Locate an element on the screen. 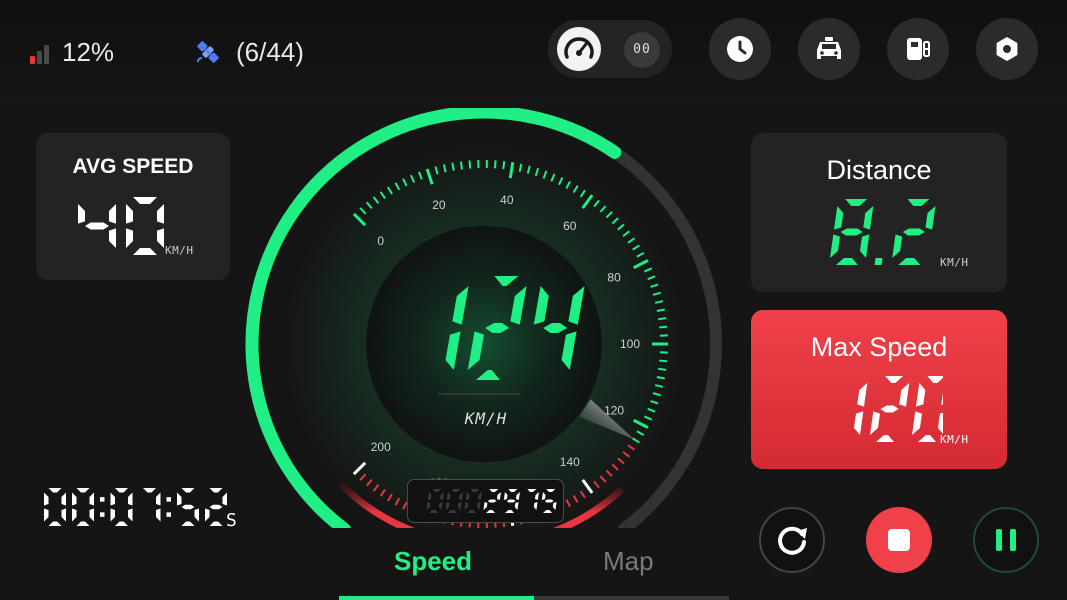  refresh-icon is located at coordinates (792, 540).